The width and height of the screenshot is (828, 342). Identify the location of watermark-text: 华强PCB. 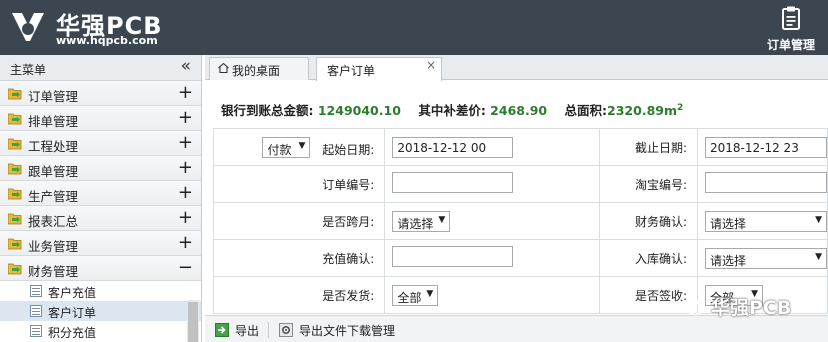
(751, 308).